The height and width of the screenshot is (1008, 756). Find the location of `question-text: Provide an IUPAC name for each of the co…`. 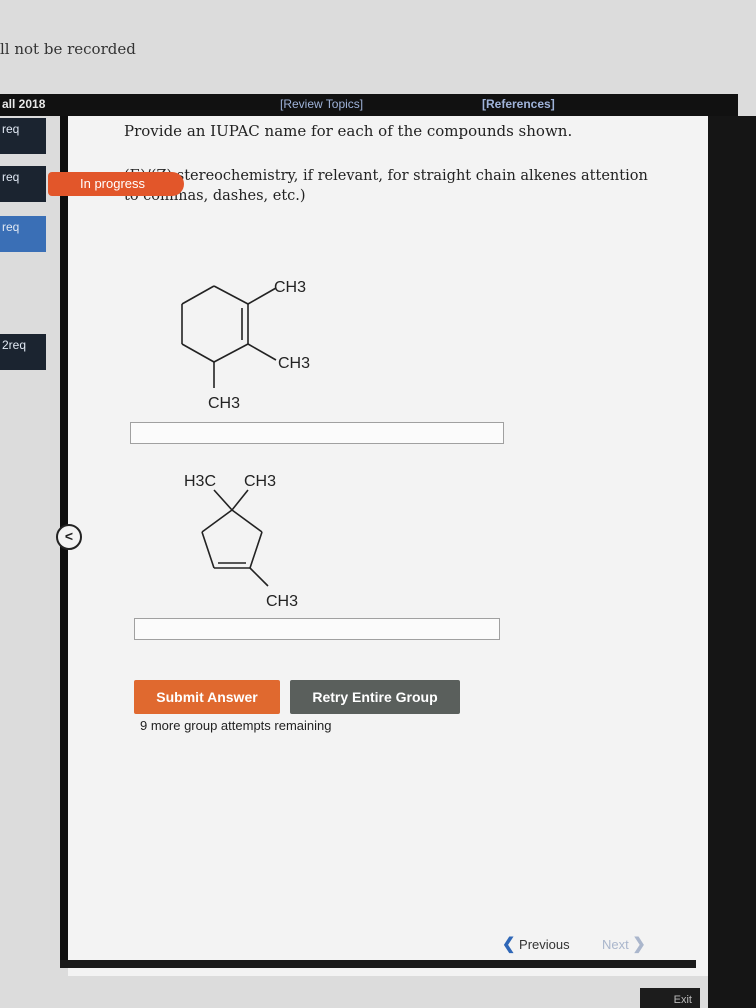

question-text: Provide an IUPAC name for each of the co… is located at coordinates (348, 131).